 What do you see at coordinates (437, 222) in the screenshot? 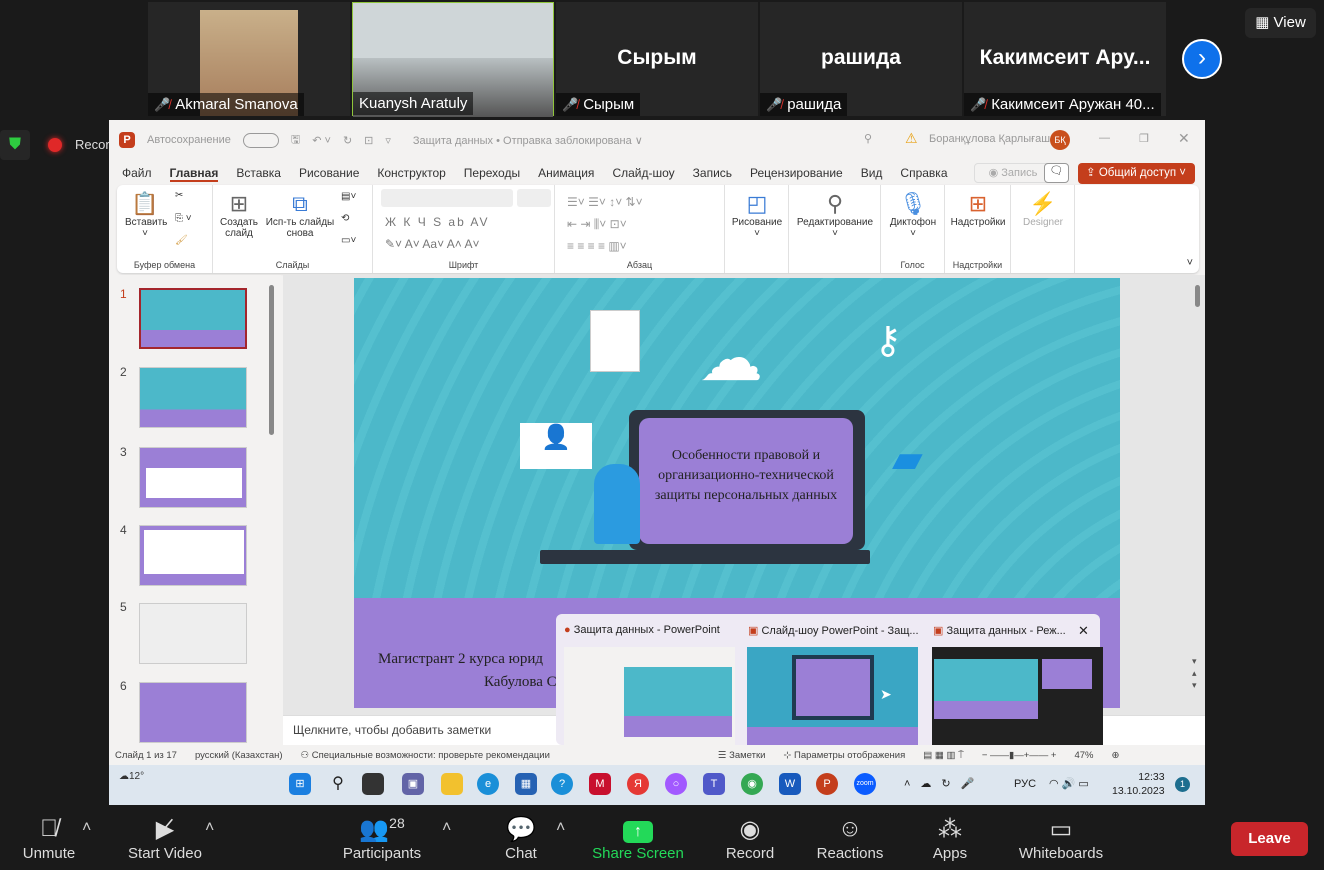
I see `font-format-buttons: Ж К Ч S ab AV` at bounding box center [437, 222].